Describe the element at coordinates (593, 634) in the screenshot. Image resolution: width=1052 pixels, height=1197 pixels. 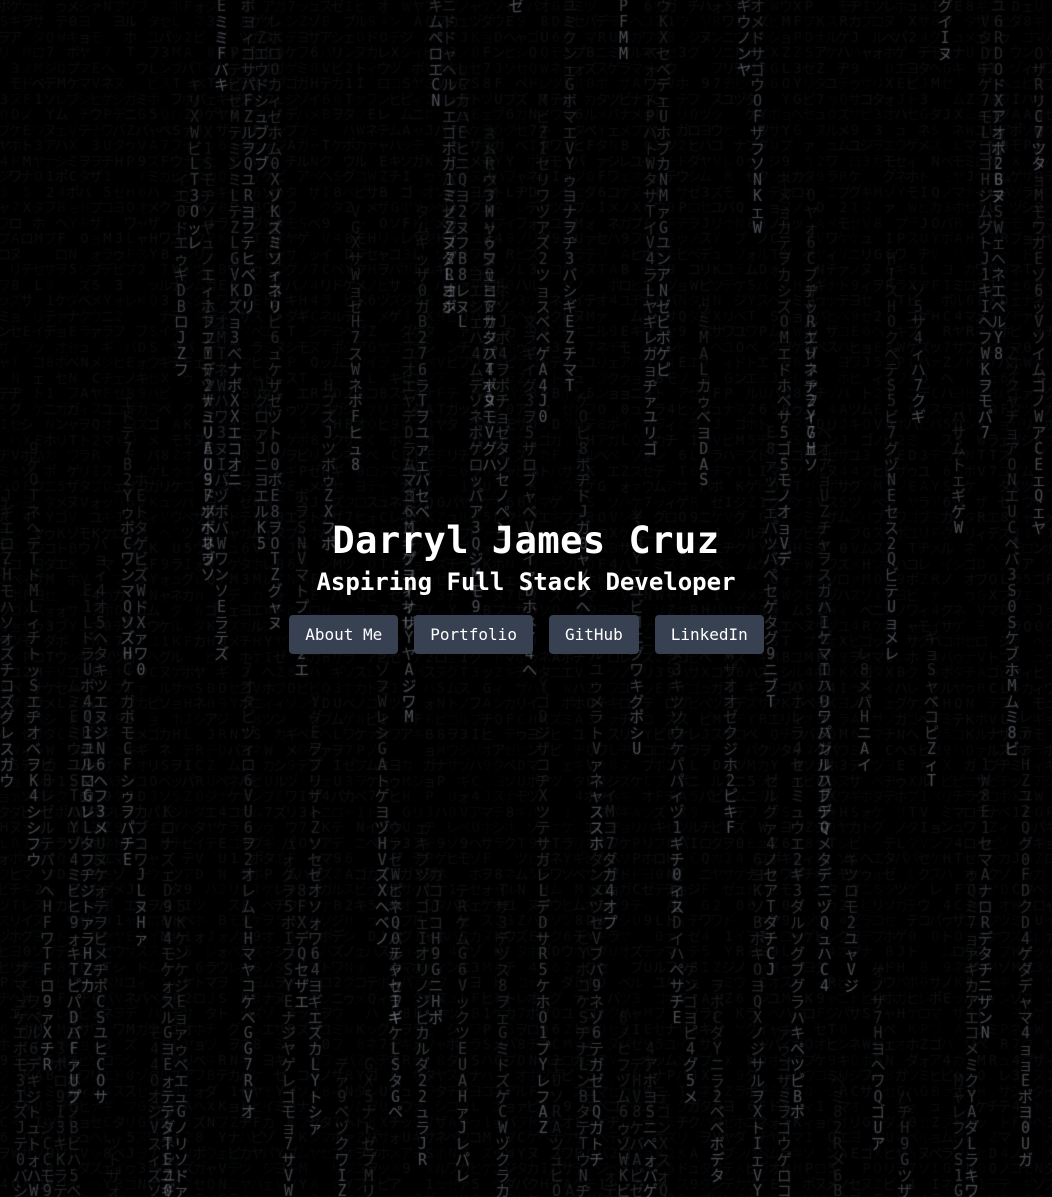
I see `github-button: GitHub` at that location.